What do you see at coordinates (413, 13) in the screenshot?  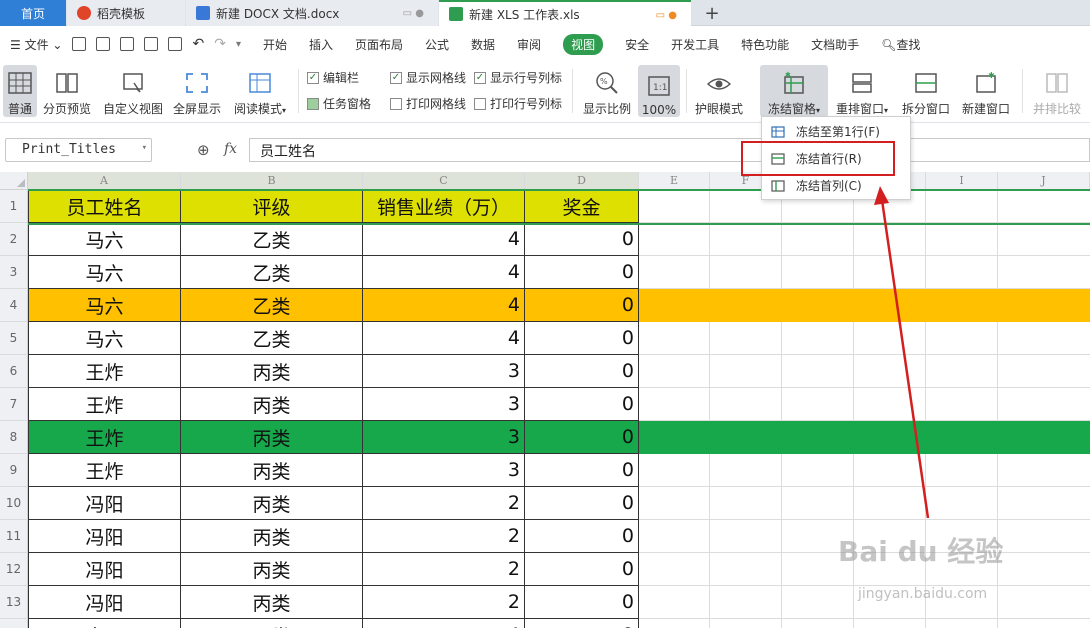 I see `tab-docx-close-icon: ▭ ●` at bounding box center [413, 13].